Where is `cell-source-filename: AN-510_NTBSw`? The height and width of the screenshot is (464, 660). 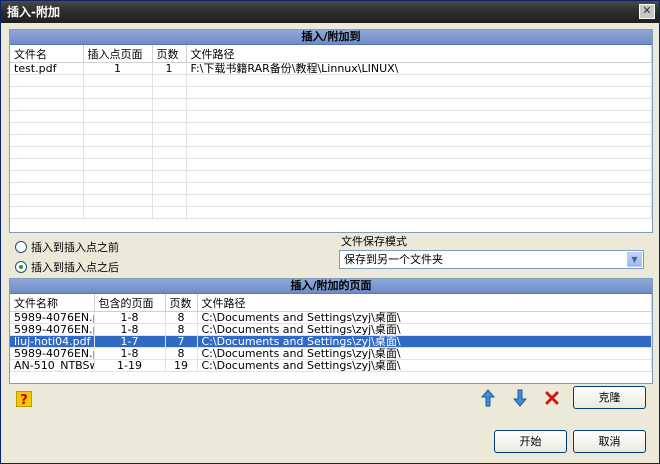
cell-source-filename: AN-510_NTBSw is located at coordinates (52, 365).